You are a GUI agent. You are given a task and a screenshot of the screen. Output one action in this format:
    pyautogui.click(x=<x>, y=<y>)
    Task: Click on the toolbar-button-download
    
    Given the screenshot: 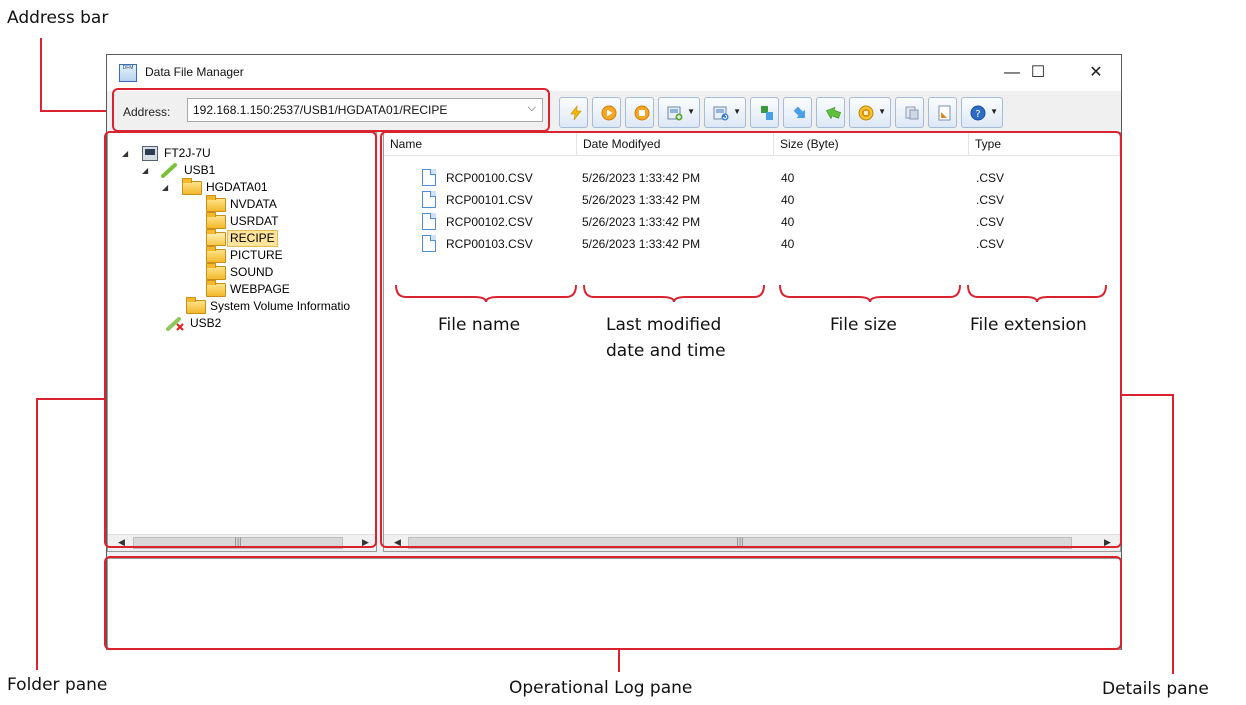 What is the action you would take?
    pyautogui.click(x=797, y=112)
    